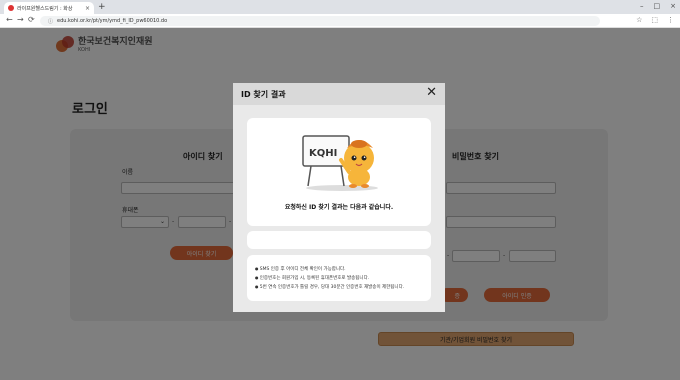  Describe the element at coordinates (340, 7) in the screenshot. I see `browser-tabbar: 라이프원헬스드림기 : 화상 × + – □ ×` at that location.